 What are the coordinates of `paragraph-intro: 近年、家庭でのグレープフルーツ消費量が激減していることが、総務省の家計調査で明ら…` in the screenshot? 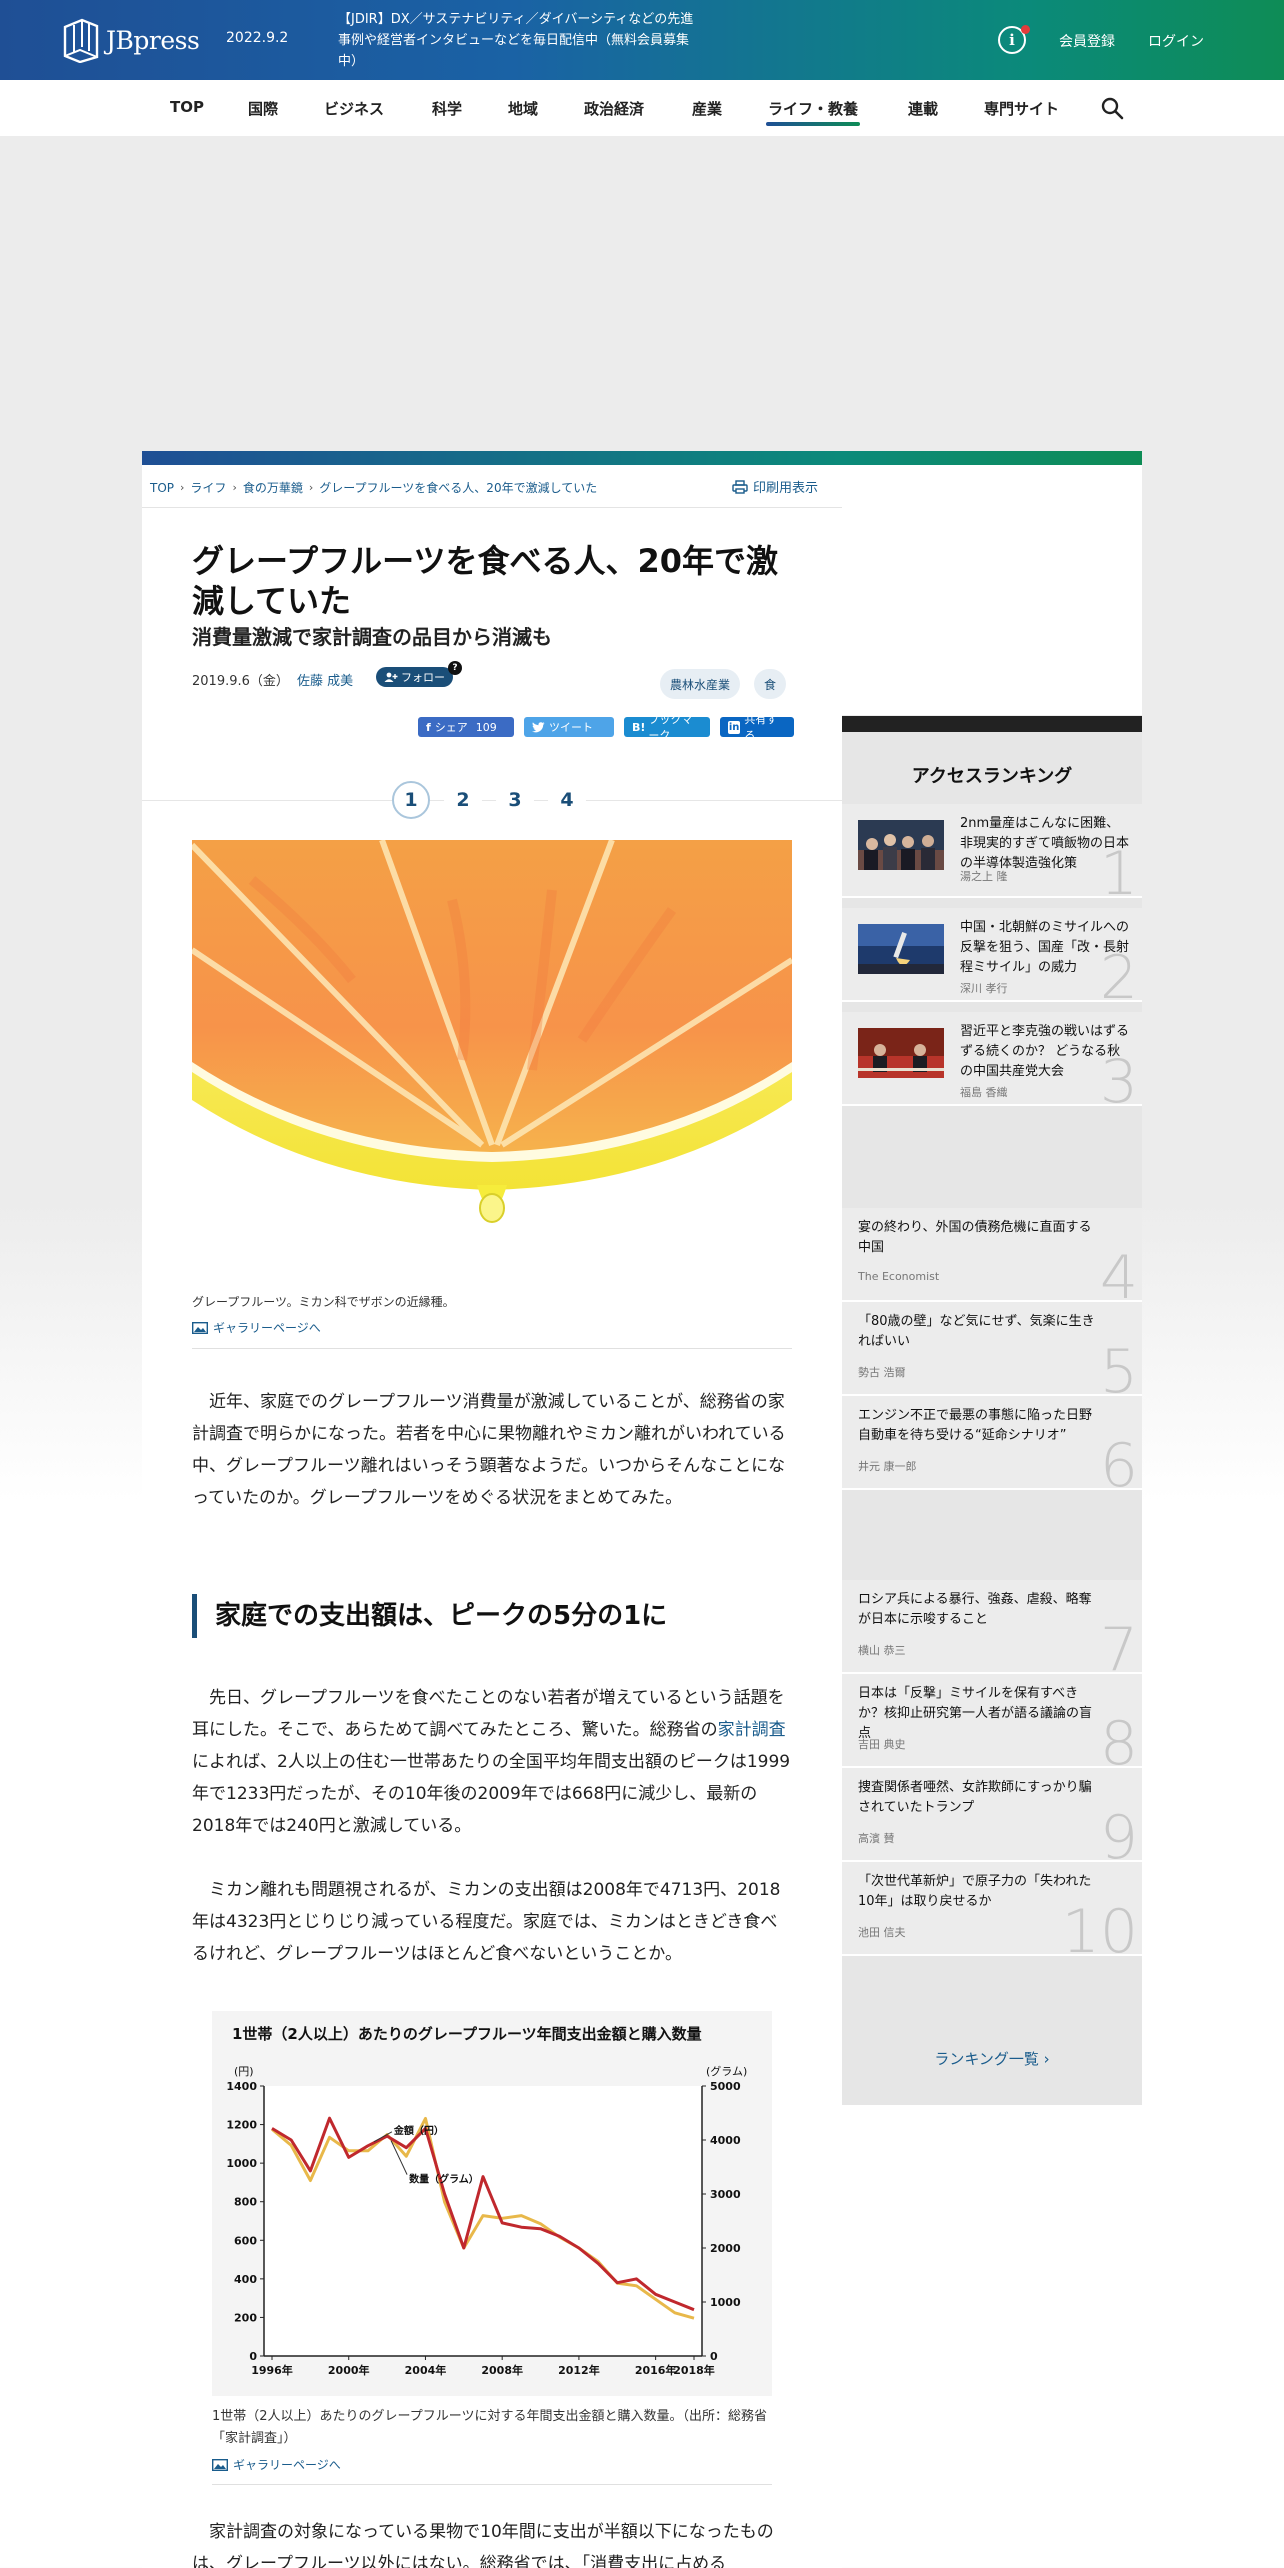 It's located at (489, 1450).